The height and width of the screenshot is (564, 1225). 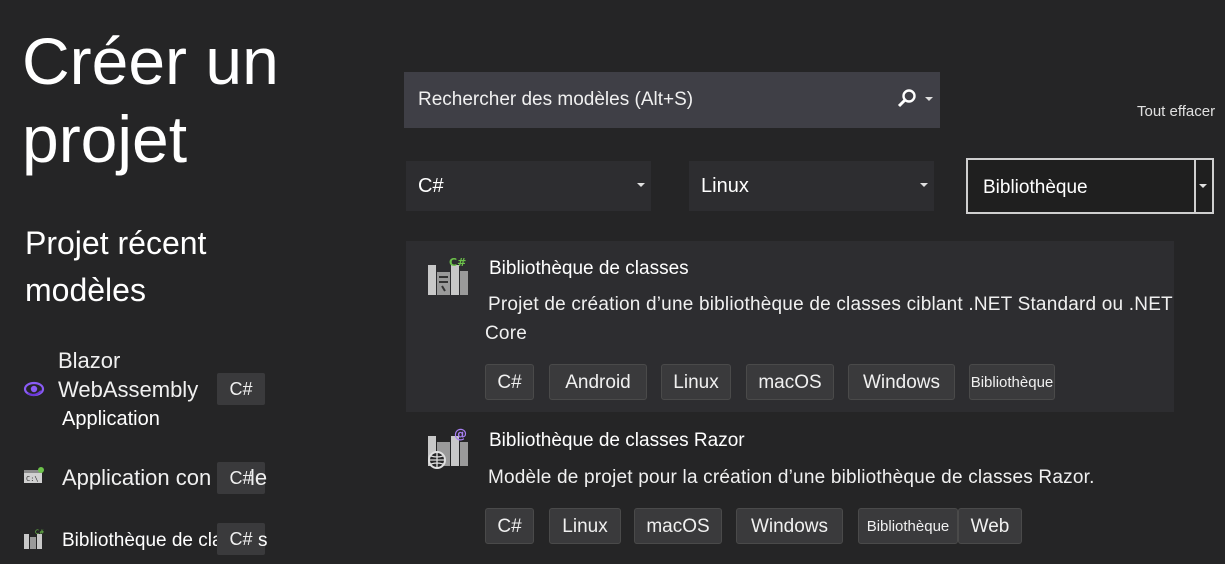 I want to click on recent-item-label: Bibliothèque de cla, so click(x=142, y=540).